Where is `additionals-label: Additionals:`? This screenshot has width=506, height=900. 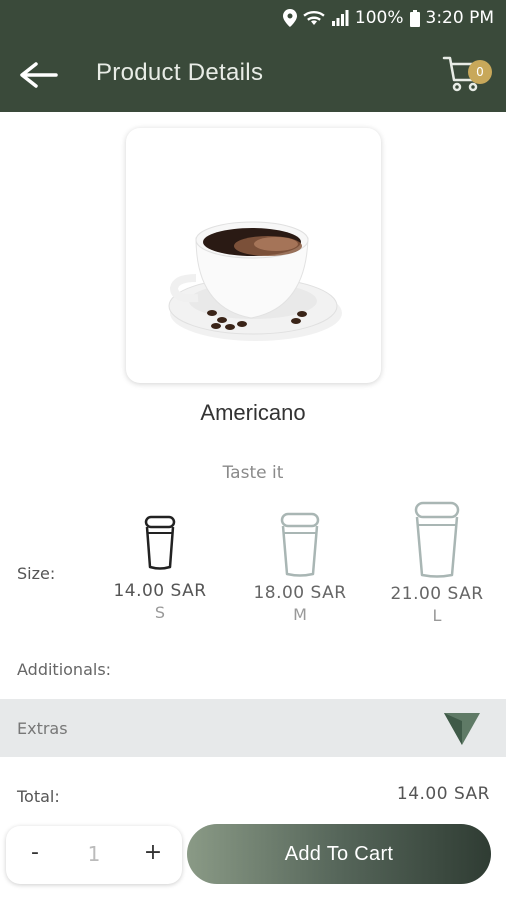
additionals-label: Additionals: is located at coordinates (64, 669).